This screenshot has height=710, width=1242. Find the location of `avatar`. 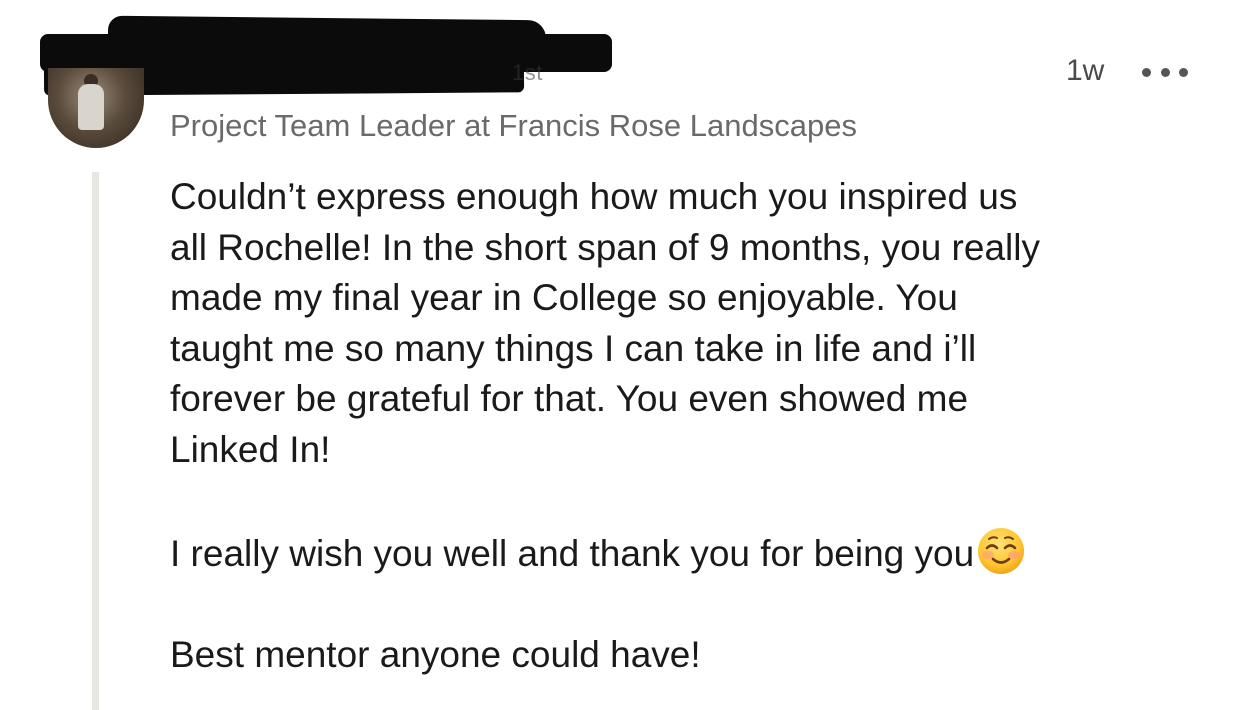

avatar is located at coordinates (96, 108).